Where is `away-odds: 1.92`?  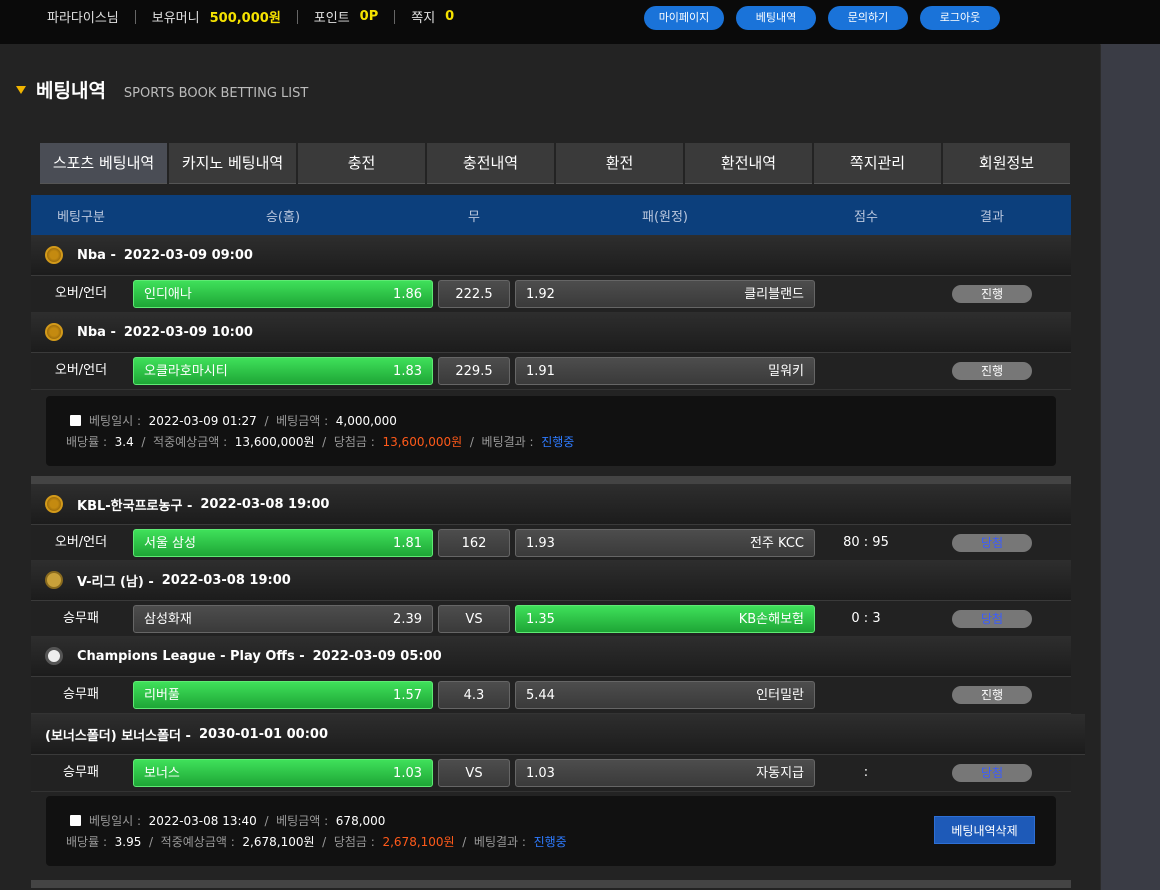 away-odds: 1.92 is located at coordinates (540, 294).